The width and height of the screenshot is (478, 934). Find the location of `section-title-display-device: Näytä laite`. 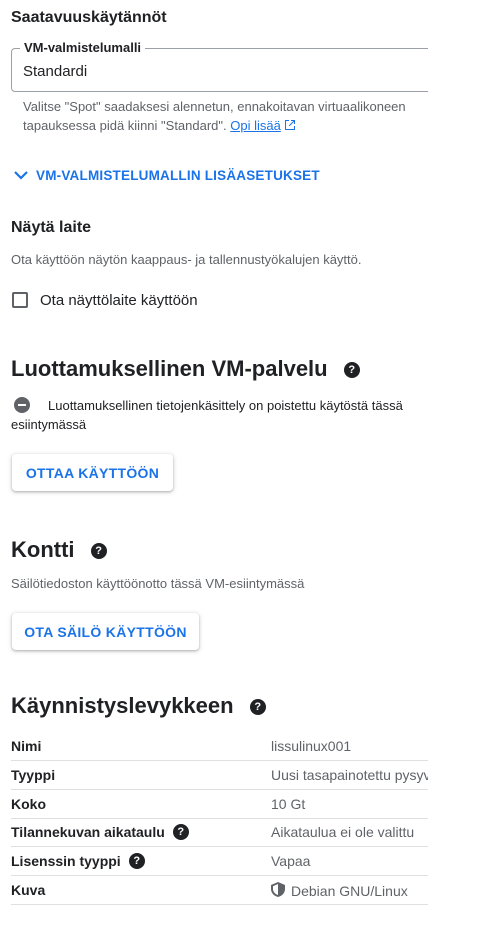

section-title-display-device: Näytä laite is located at coordinates (51, 227).